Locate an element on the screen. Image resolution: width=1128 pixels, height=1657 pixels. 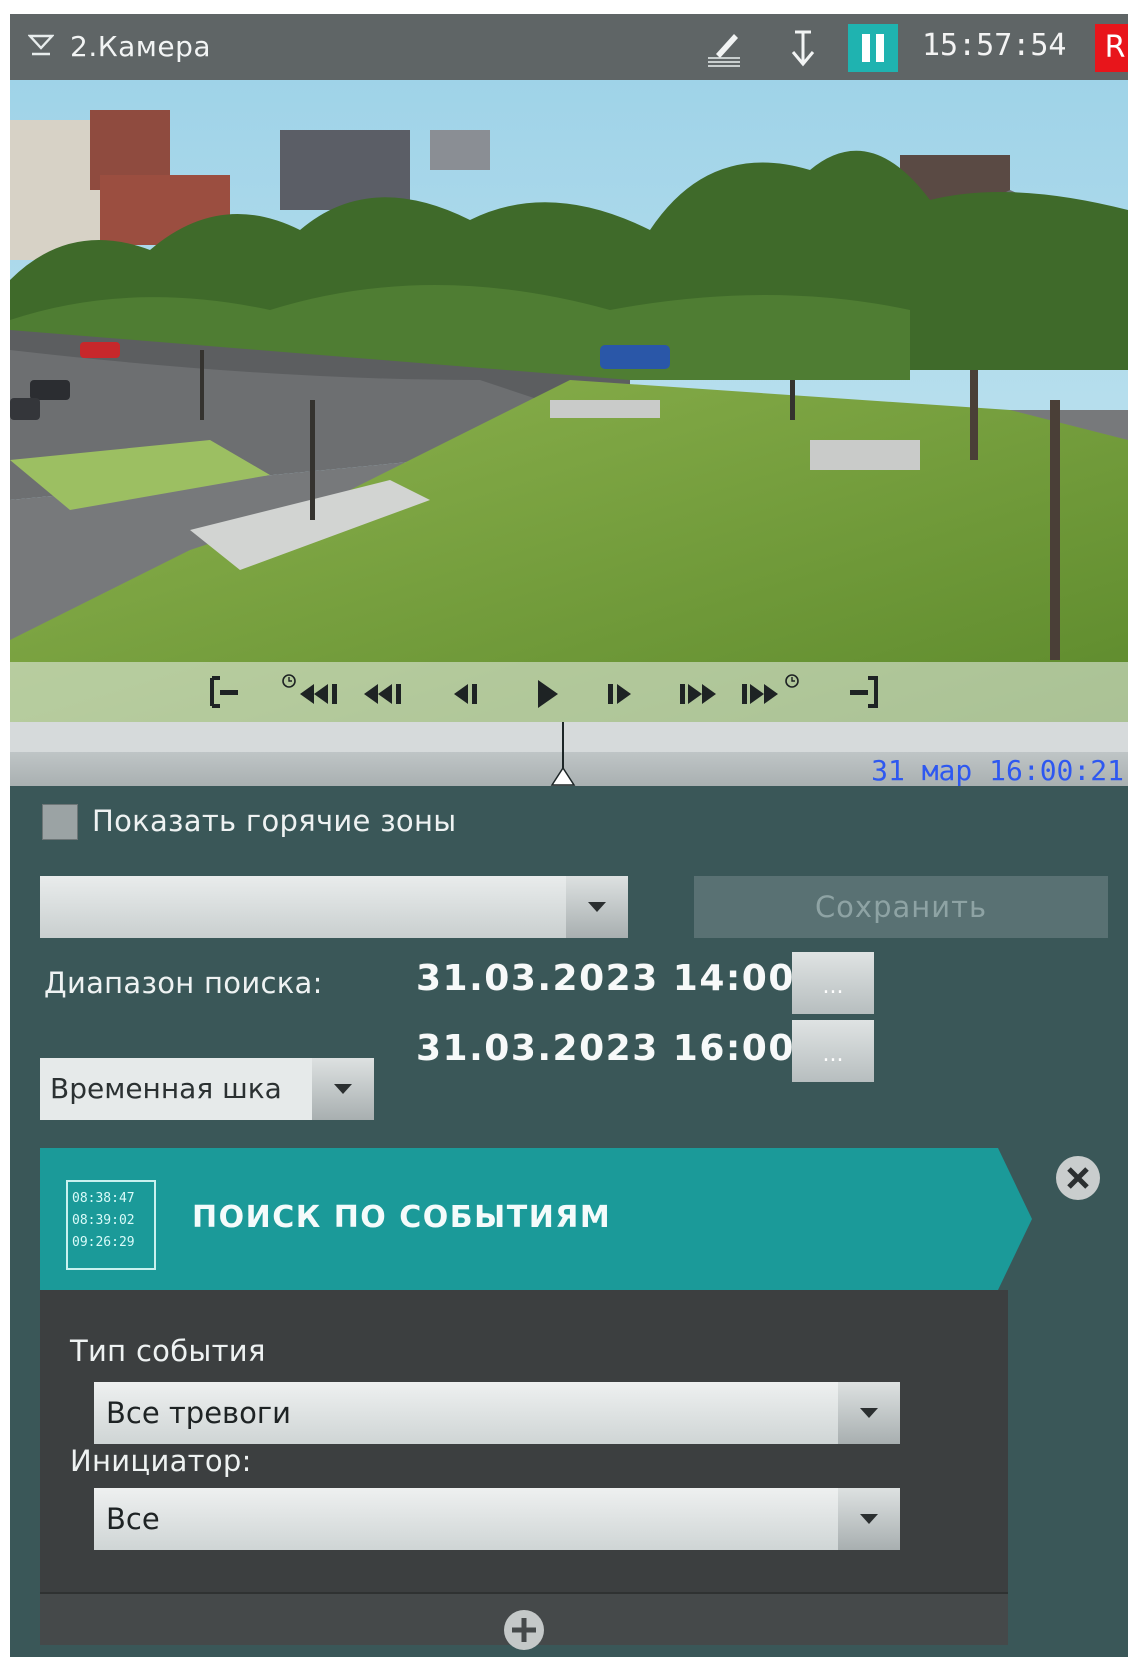
arrow-down-icon is located at coordinates (803, 48).